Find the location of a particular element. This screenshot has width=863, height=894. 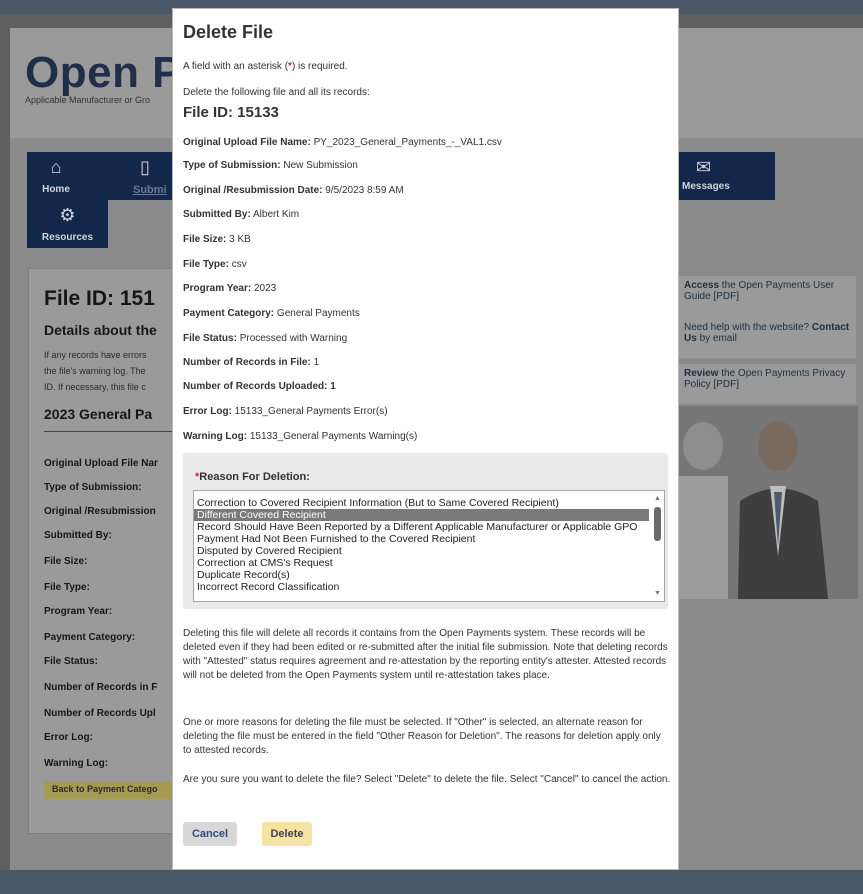

info-value: PY_2023_General_Payments_-_VAL1.csv is located at coordinates (407, 142).